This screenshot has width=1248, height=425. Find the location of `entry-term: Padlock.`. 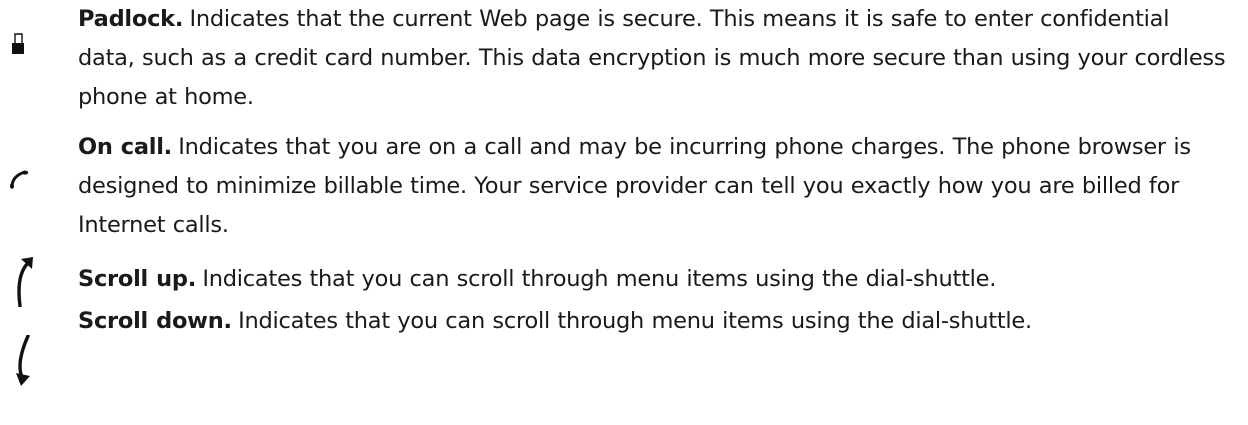

entry-term: Padlock. is located at coordinates (131, 19).